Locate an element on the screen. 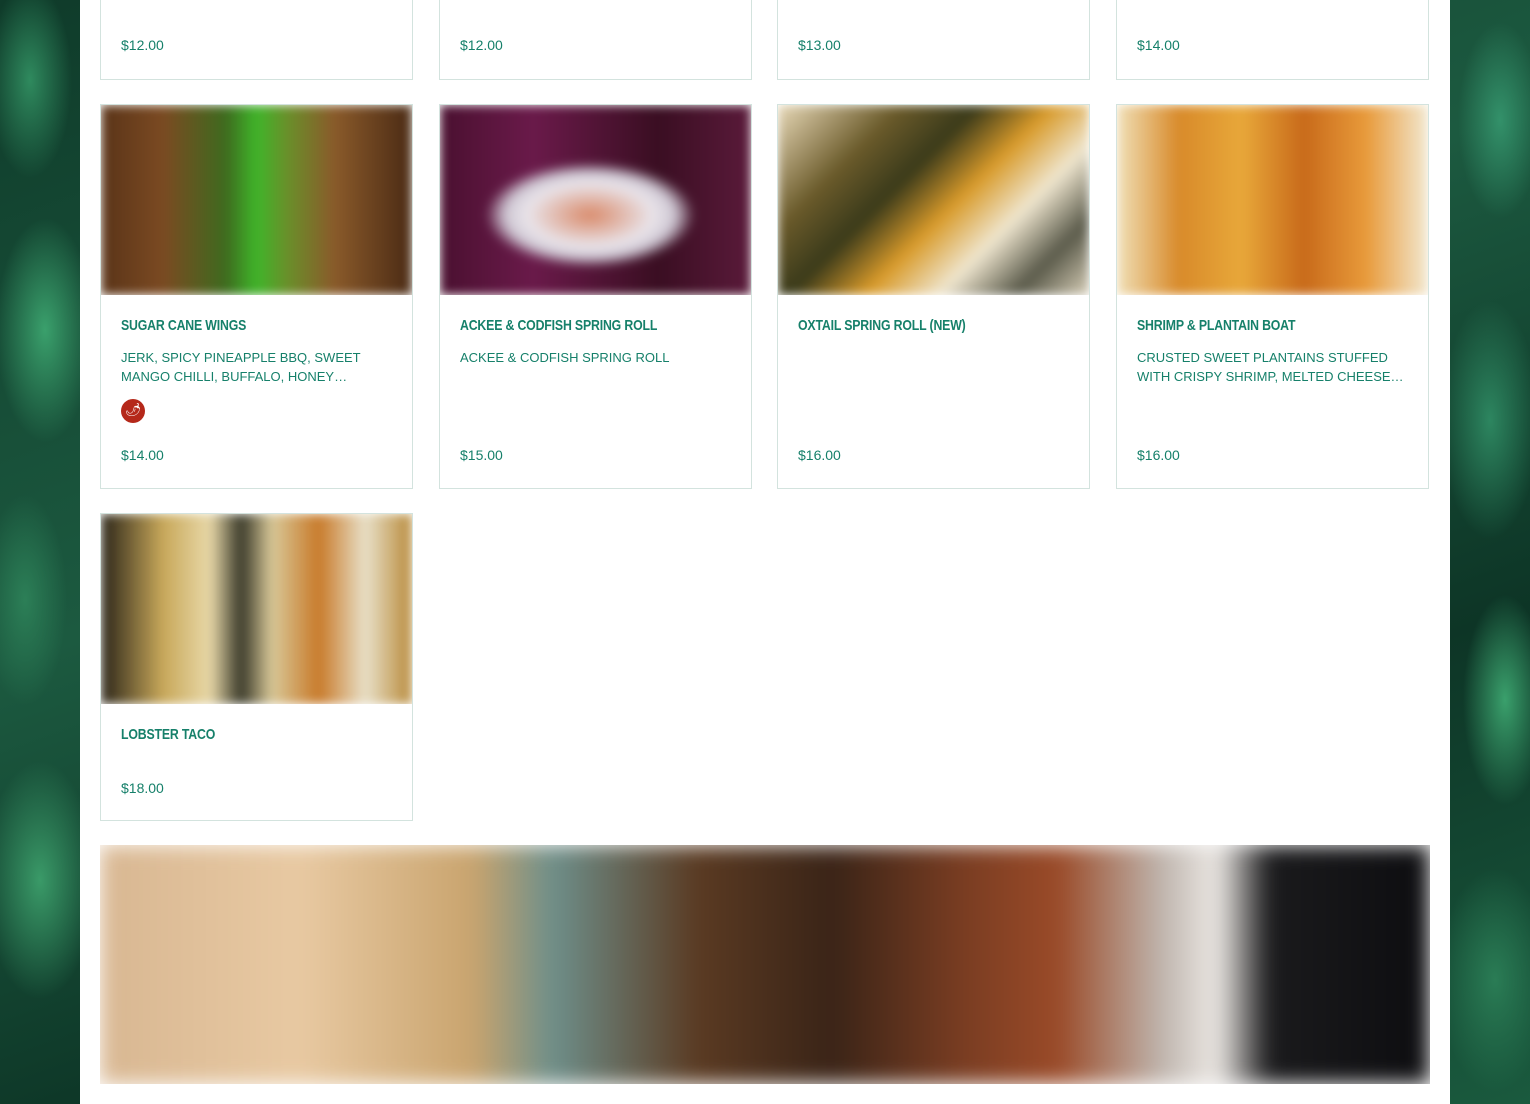 This screenshot has height=1104, width=1530. chili-pepper-icon: 🌶 is located at coordinates (133, 411).